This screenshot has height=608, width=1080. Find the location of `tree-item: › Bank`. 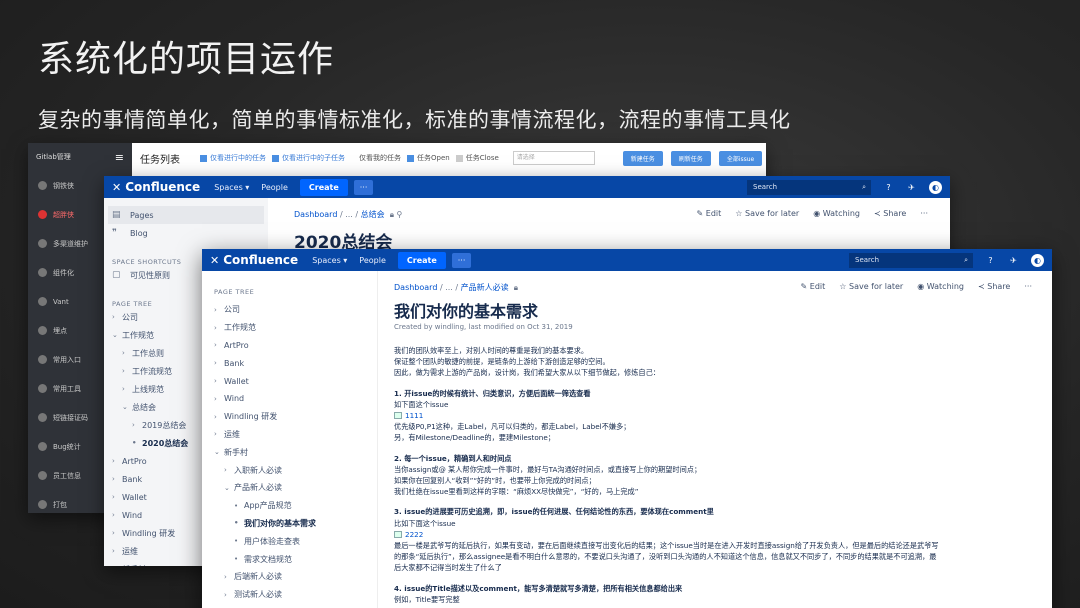

tree-item: › Bank is located at coordinates (289, 363).